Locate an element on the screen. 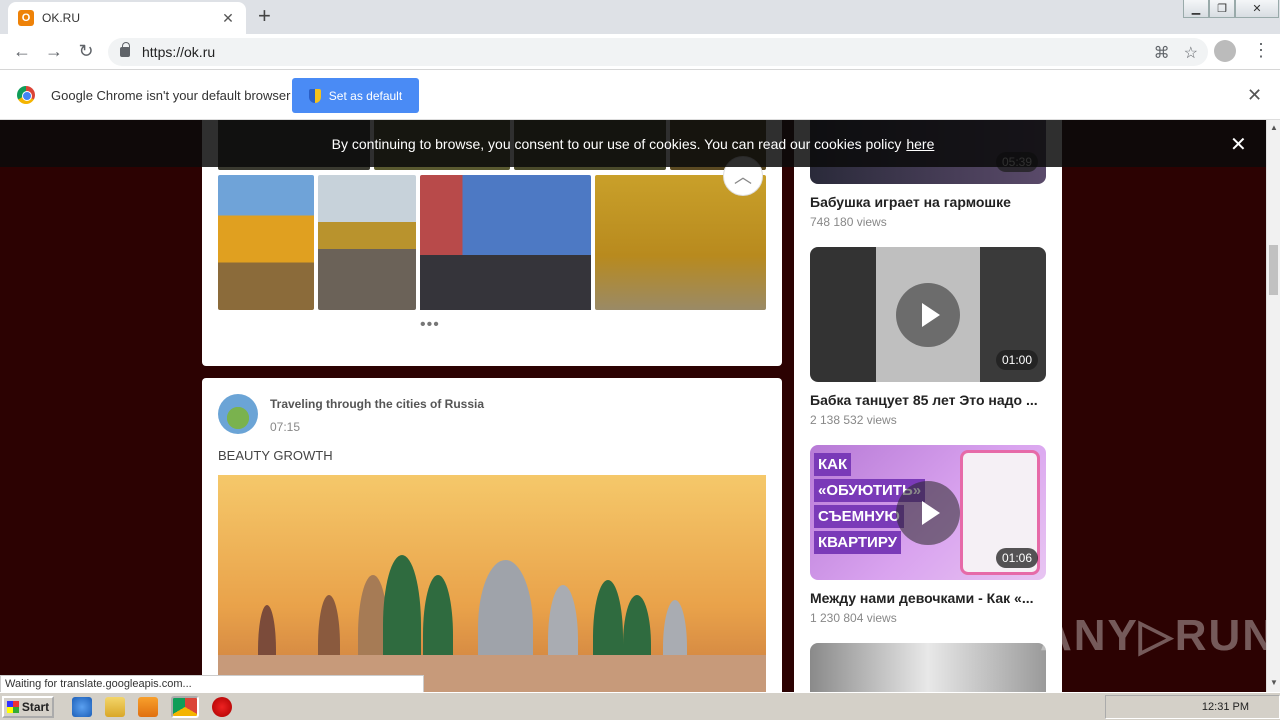 This screenshot has height=720, width=1280. start-button: Start is located at coordinates (28, 706).